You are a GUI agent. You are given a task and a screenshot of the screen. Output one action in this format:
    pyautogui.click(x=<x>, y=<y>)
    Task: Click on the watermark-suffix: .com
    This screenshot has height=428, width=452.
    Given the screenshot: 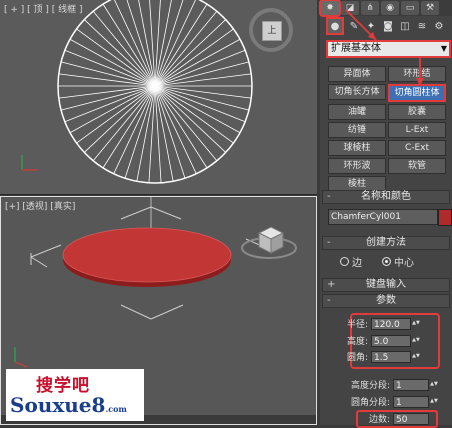 What is the action you would take?
    pyautogui.click(x=116, y=409)
    